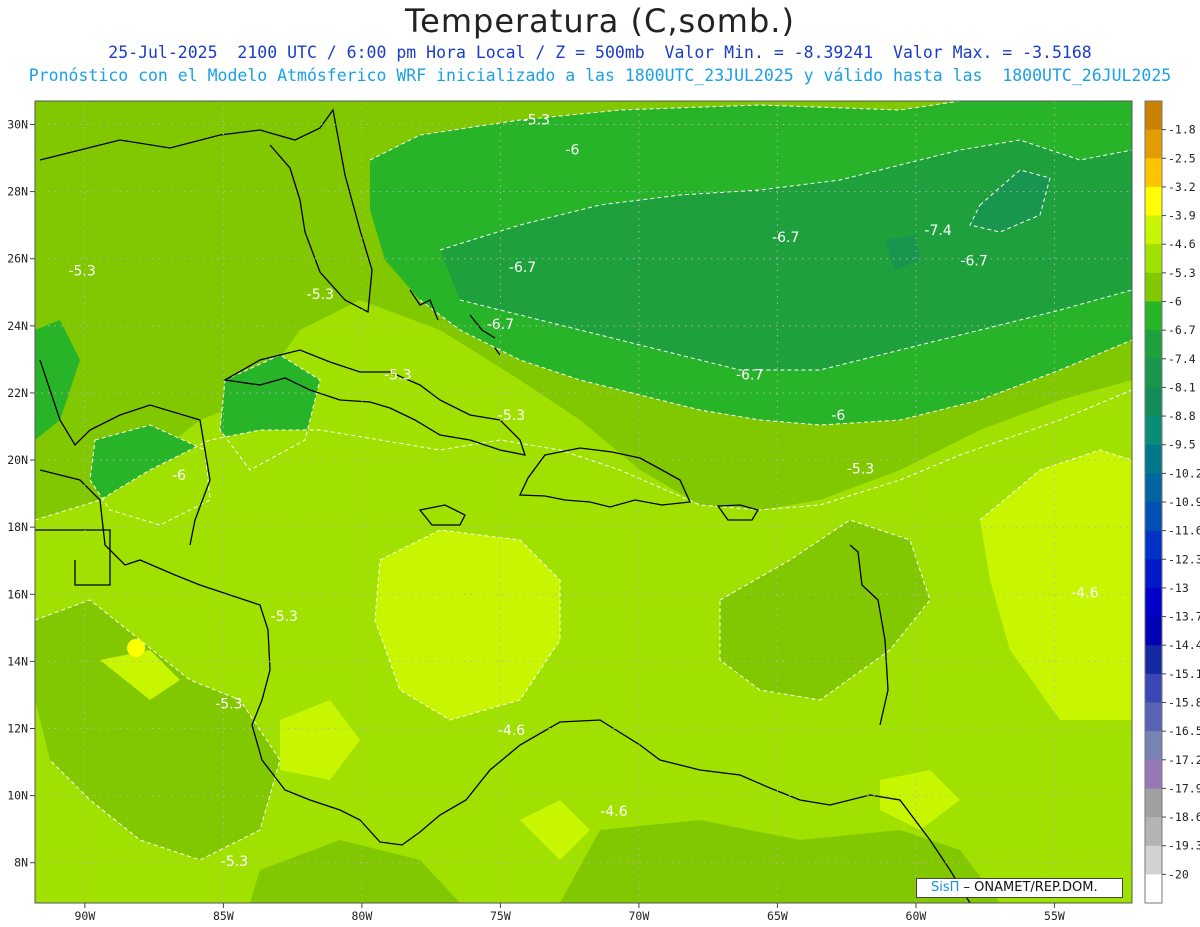 Image resolution: width=1200 pixels, height=927 pixels. Describe the element at coordinates (17, 393) in the screenshot. I see `lat-label: 22N` at that location.